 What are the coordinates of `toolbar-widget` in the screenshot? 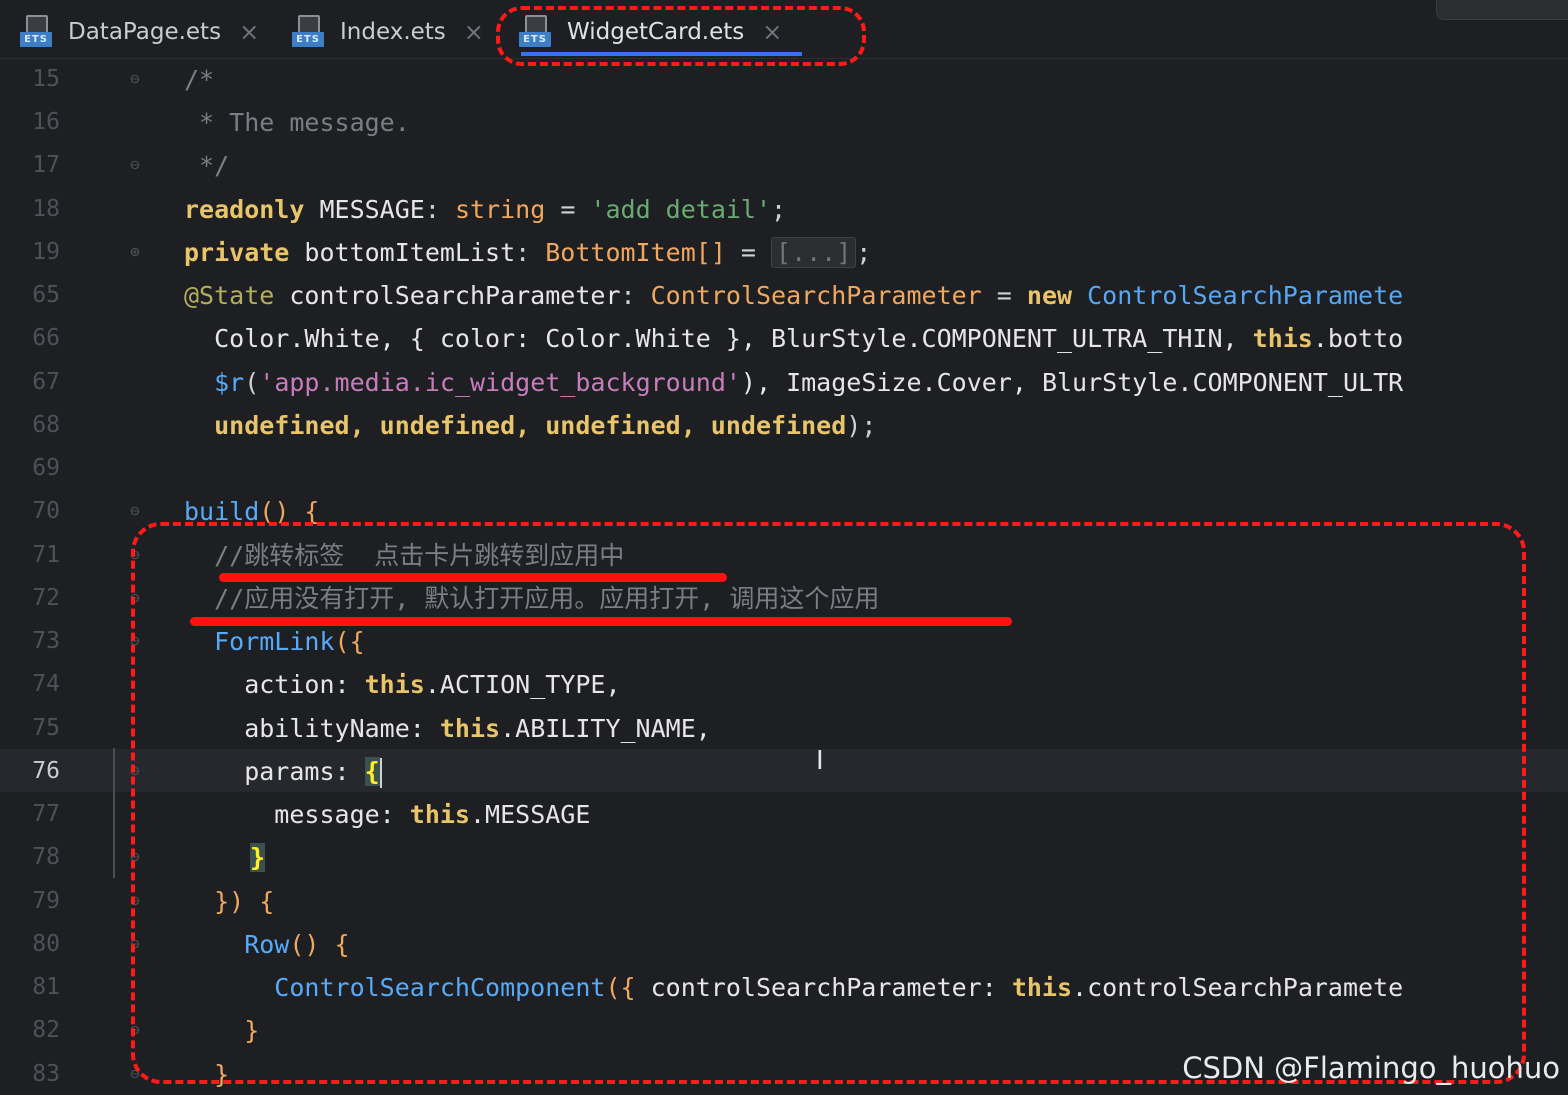 It's located at (1502, 10).